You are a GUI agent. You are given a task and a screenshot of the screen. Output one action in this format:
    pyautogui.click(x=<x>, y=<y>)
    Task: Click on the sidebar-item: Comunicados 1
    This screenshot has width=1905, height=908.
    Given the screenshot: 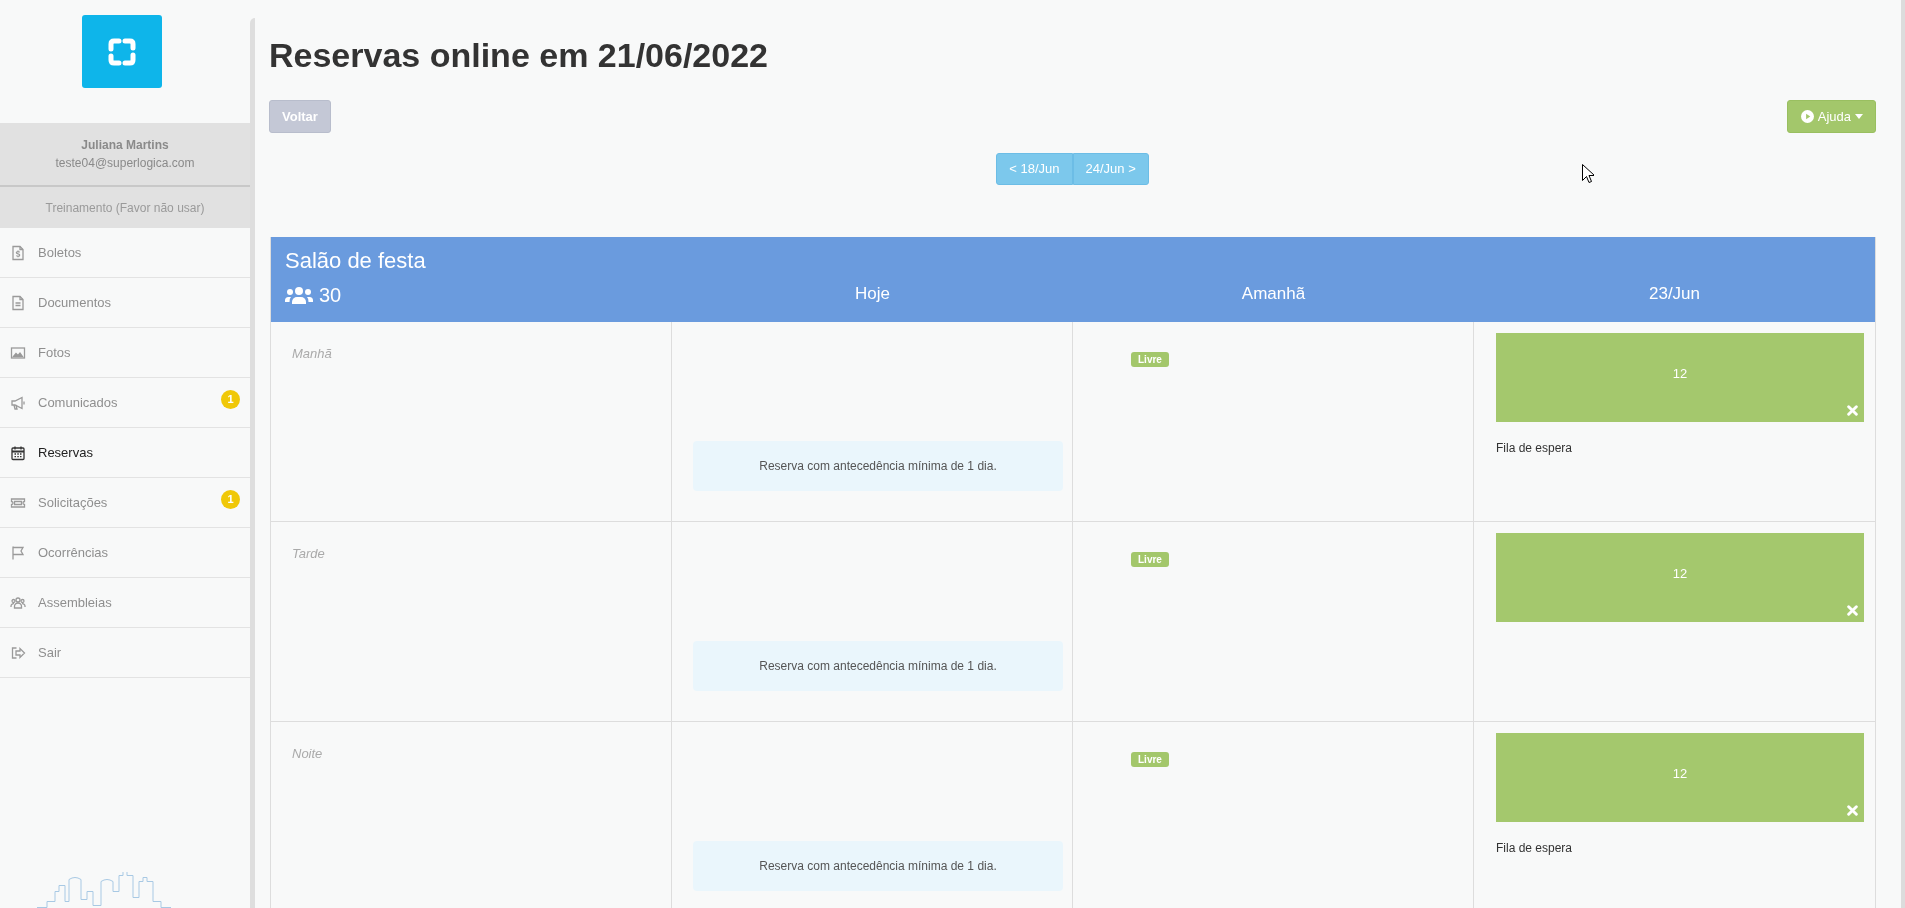 What is the action you would take?
    pyautogui.click(x=125, y=403)
    